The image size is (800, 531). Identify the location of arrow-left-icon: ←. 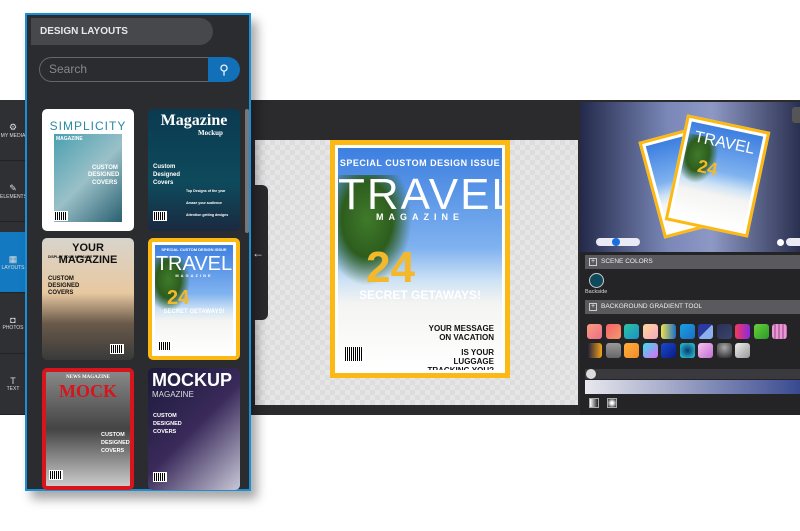
(258, 252).